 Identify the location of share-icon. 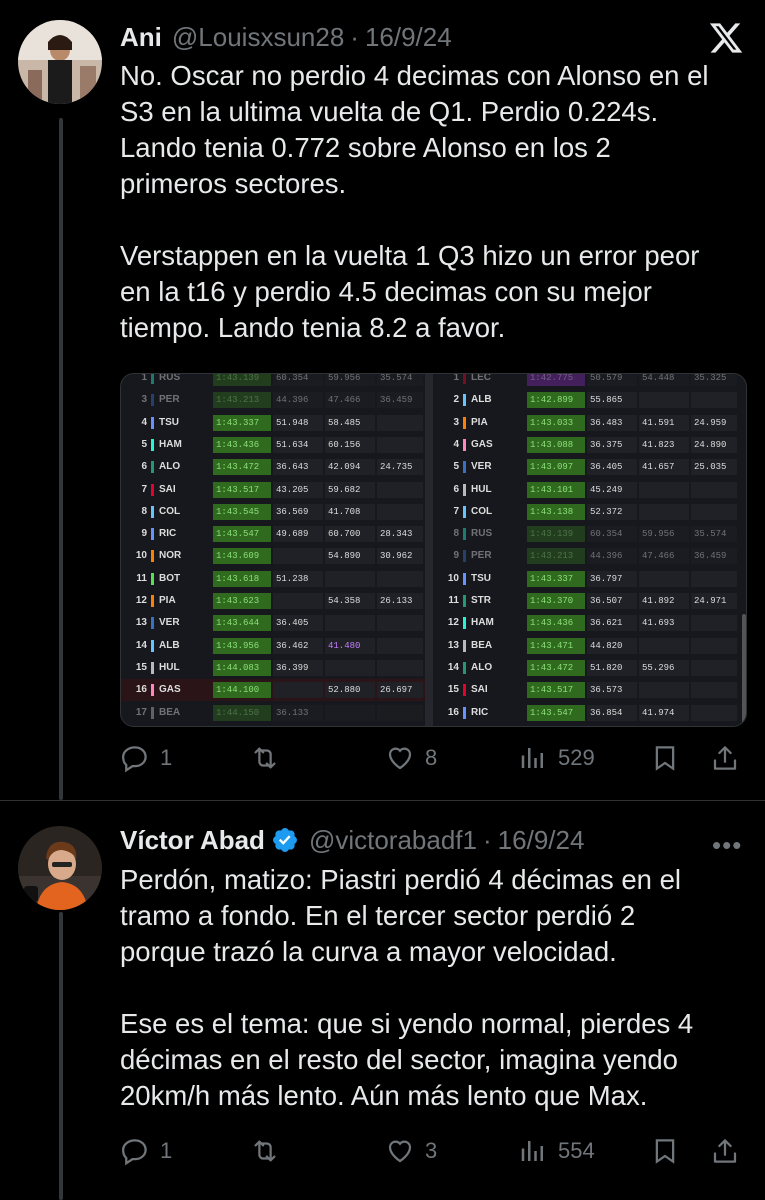
(725, 1151).